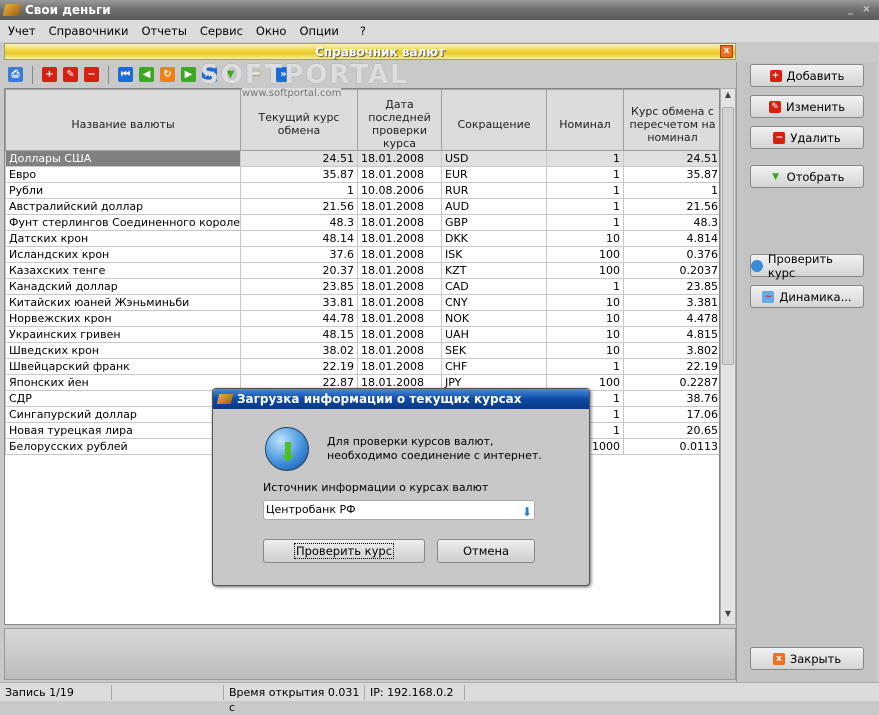 This screenshot has width=879, height=715. What do you see at coordinates (671, 270) in the screenshot?
I see `cell-converted-rate: 0.2037` at bounding box center [671, 270].